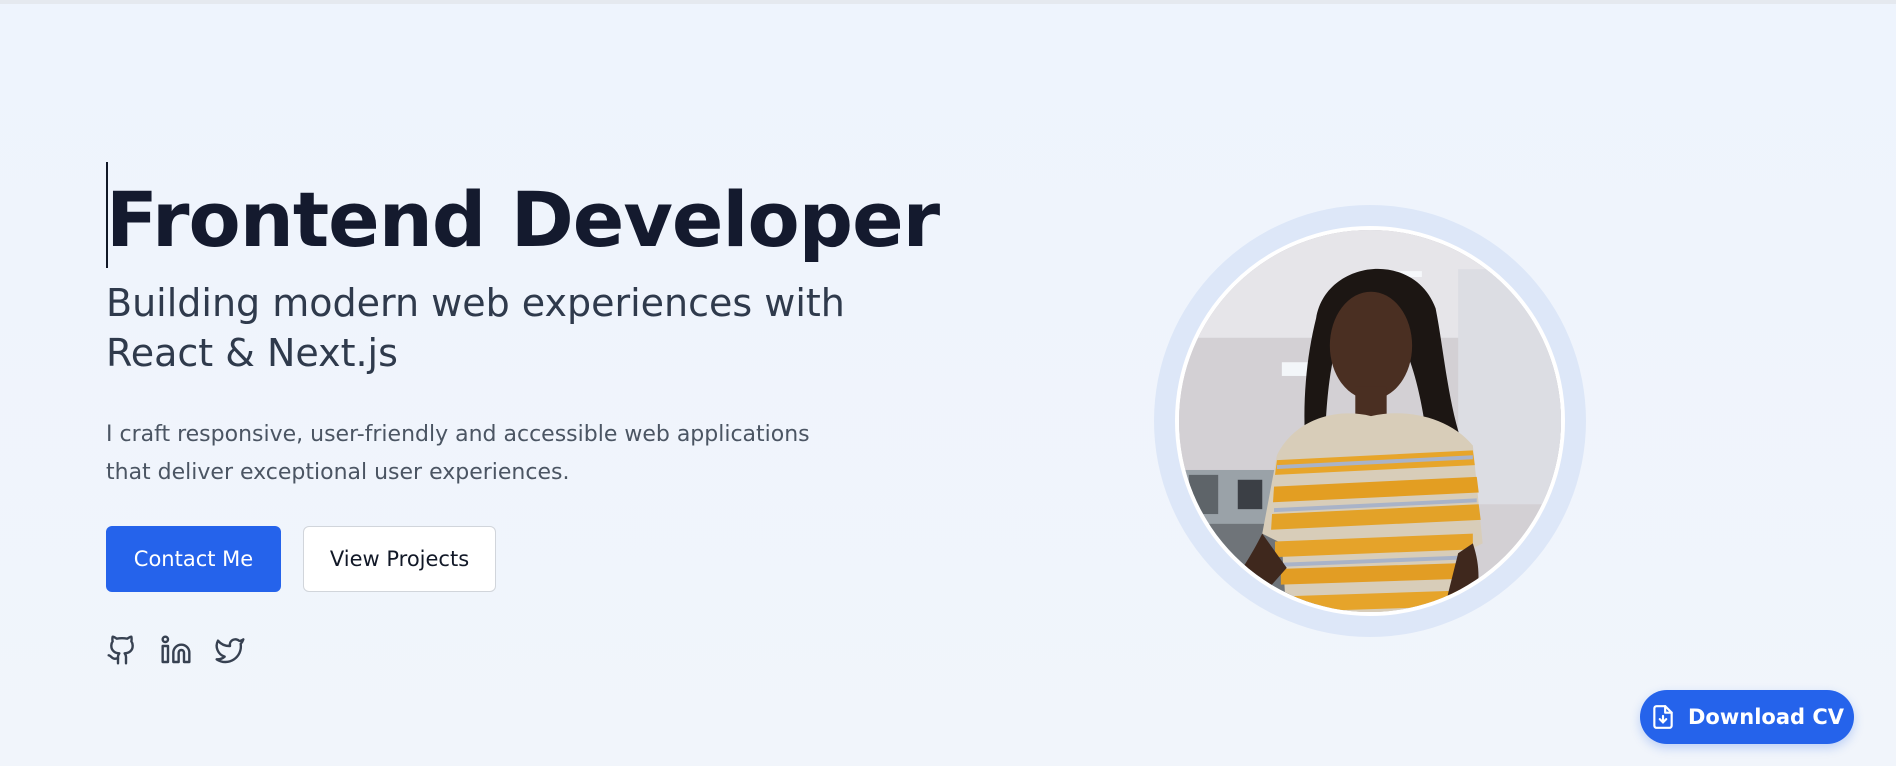 The width and height of the screenshot is (1896, 766). Describe the element at coordinates (399, 559) in the screenshot. I see `view-projects-button: View Projects` at that location.